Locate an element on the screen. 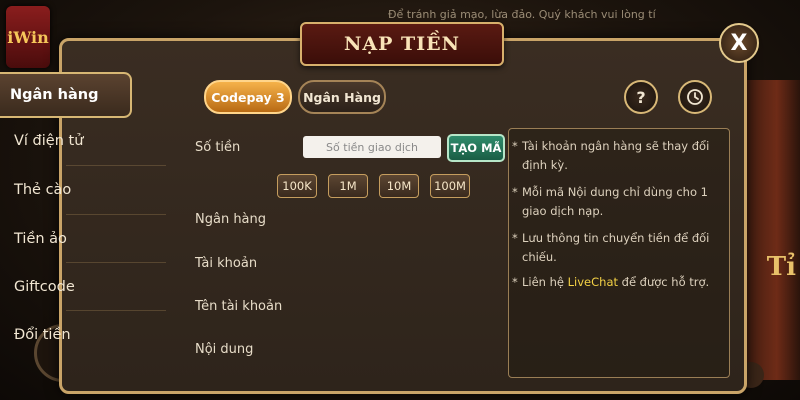  note-text: Tài khoản ngân hàng sẽ thay đổi định kỳ. is located at coordinates (616, 155).